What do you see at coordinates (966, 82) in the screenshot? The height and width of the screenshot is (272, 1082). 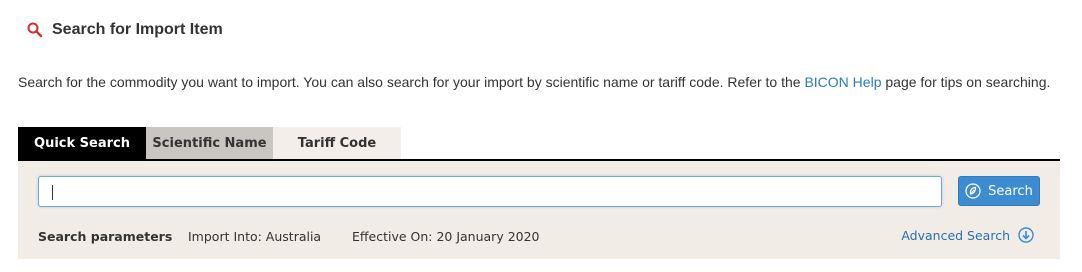 I see `intro-text-after: page for tips on searching.` at bounding box center [966, 82].